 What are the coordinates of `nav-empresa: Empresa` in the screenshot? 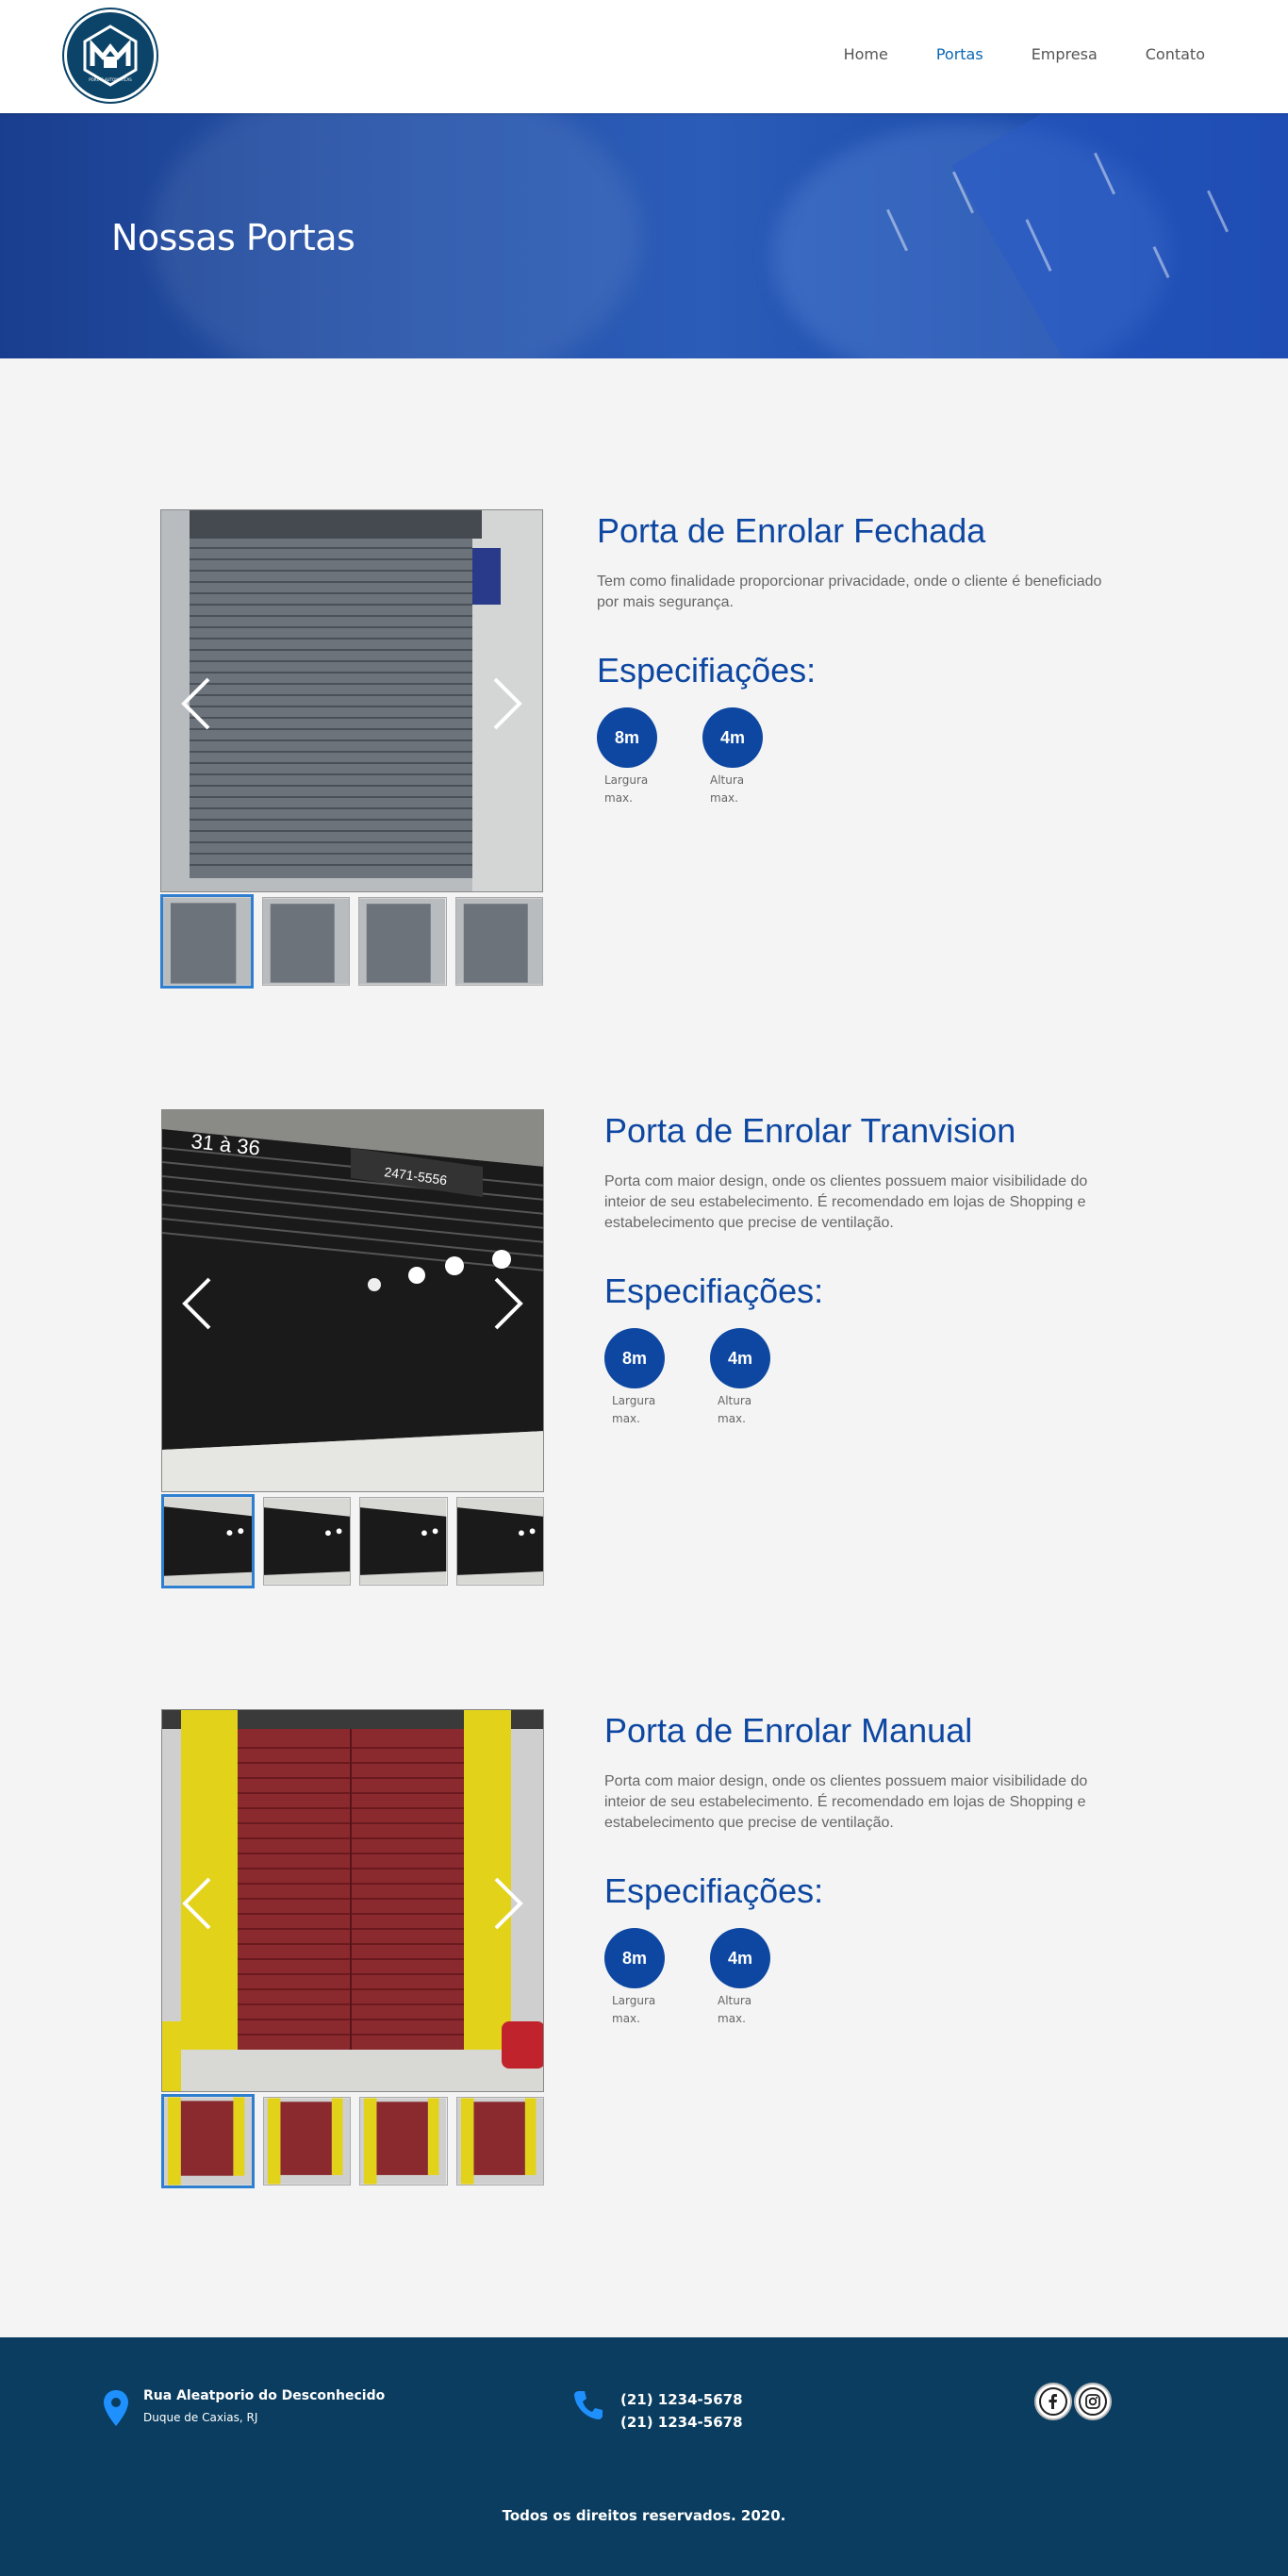 It's located at (1065, 54).